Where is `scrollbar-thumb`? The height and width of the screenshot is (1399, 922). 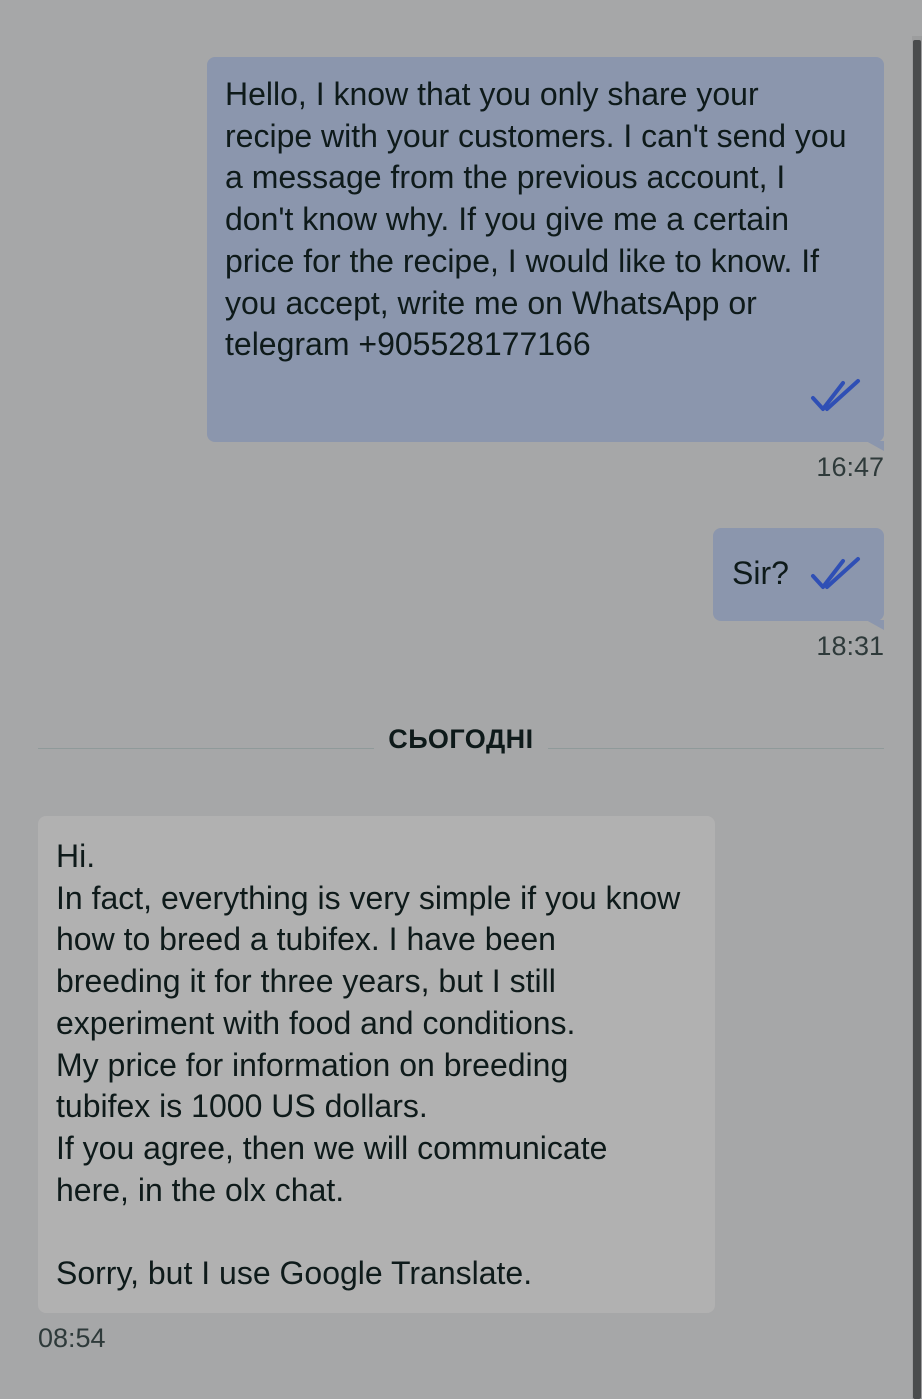 scrollbar-thumb is located at coordinates (917, 719).